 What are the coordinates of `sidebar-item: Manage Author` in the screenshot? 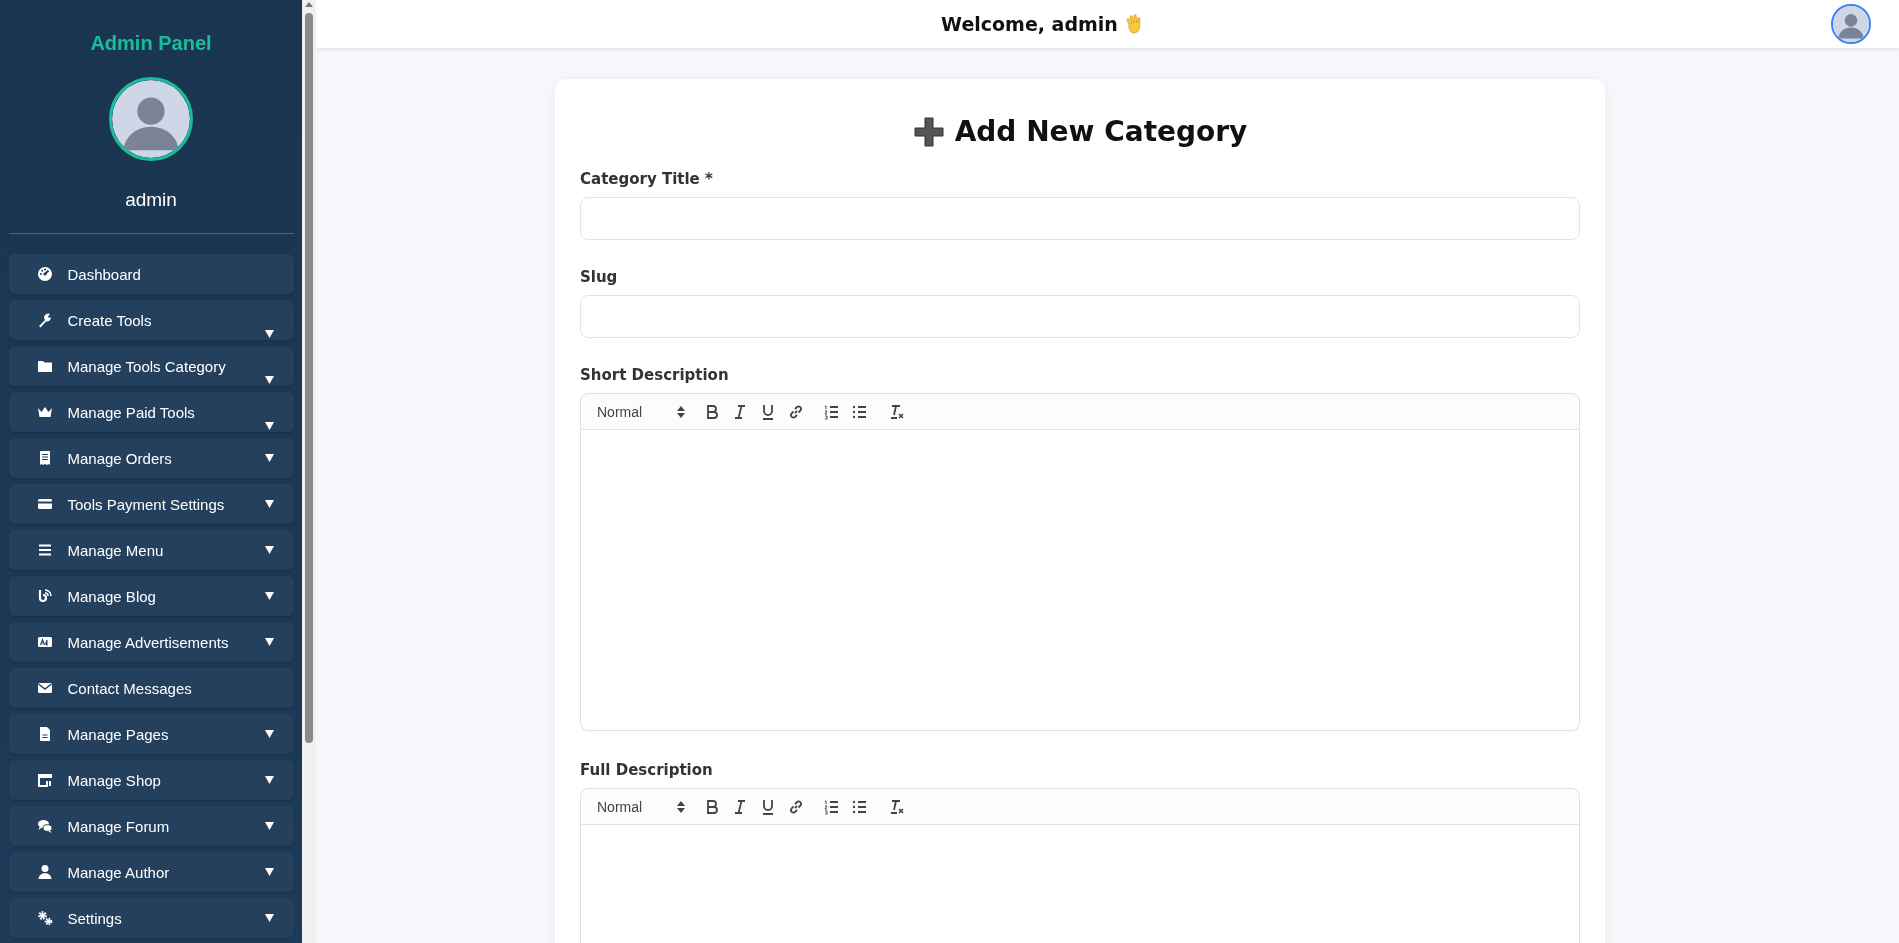 It's located at (151, 872).